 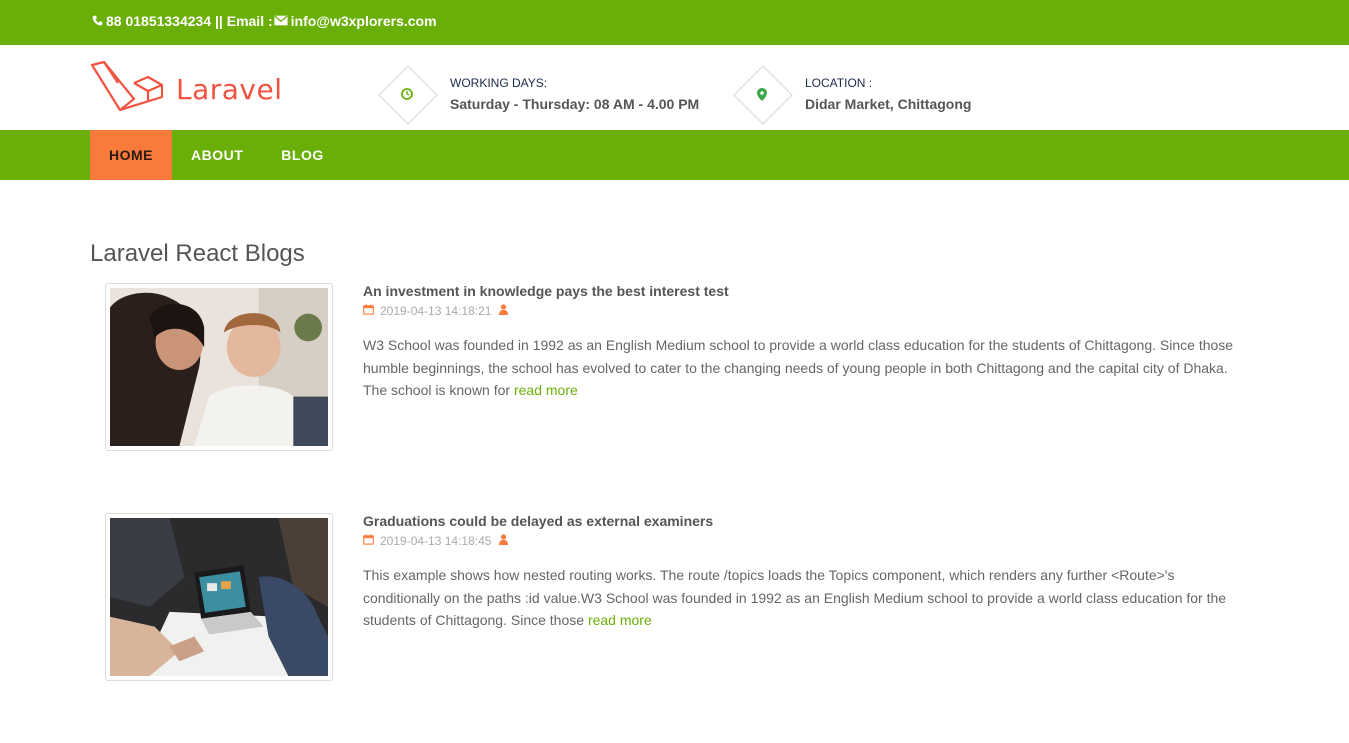 I want to click on map-marker-icon, so click(x=762, y=94).